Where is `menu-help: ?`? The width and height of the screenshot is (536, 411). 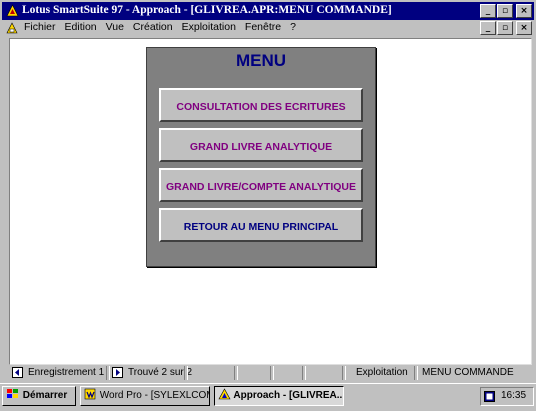
menu-help: ? is located at coordinates (293, 27).